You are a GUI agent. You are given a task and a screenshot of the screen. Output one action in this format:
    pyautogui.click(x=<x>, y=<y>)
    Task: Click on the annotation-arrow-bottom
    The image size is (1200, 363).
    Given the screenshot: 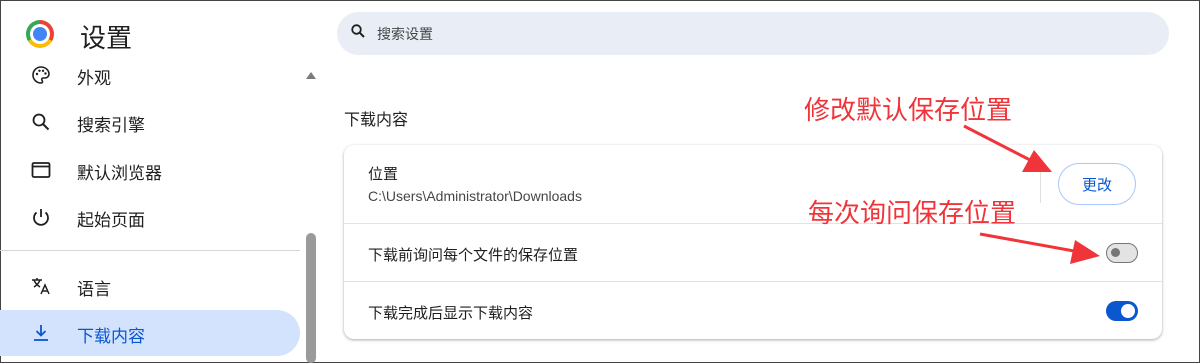 What is the action you would take?
    pyautogui.click(x=1027, y=242)
    